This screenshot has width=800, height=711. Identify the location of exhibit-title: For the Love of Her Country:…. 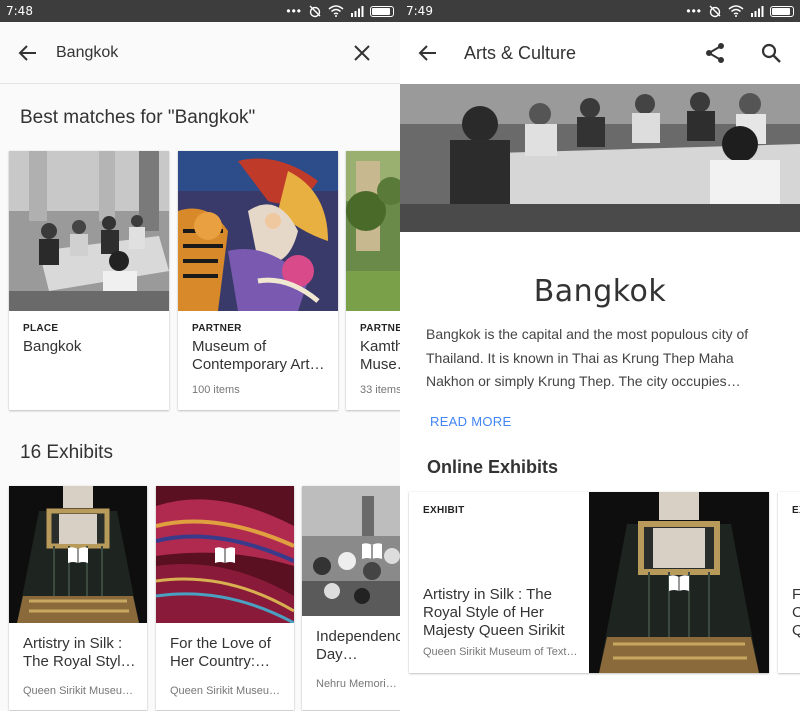
(220, 652).